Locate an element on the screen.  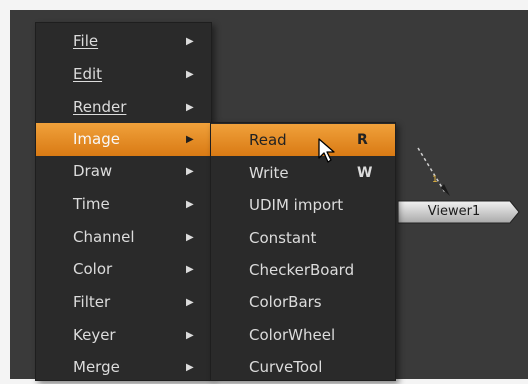
menu-item-label: Draw is located at coordinates (93, 171).